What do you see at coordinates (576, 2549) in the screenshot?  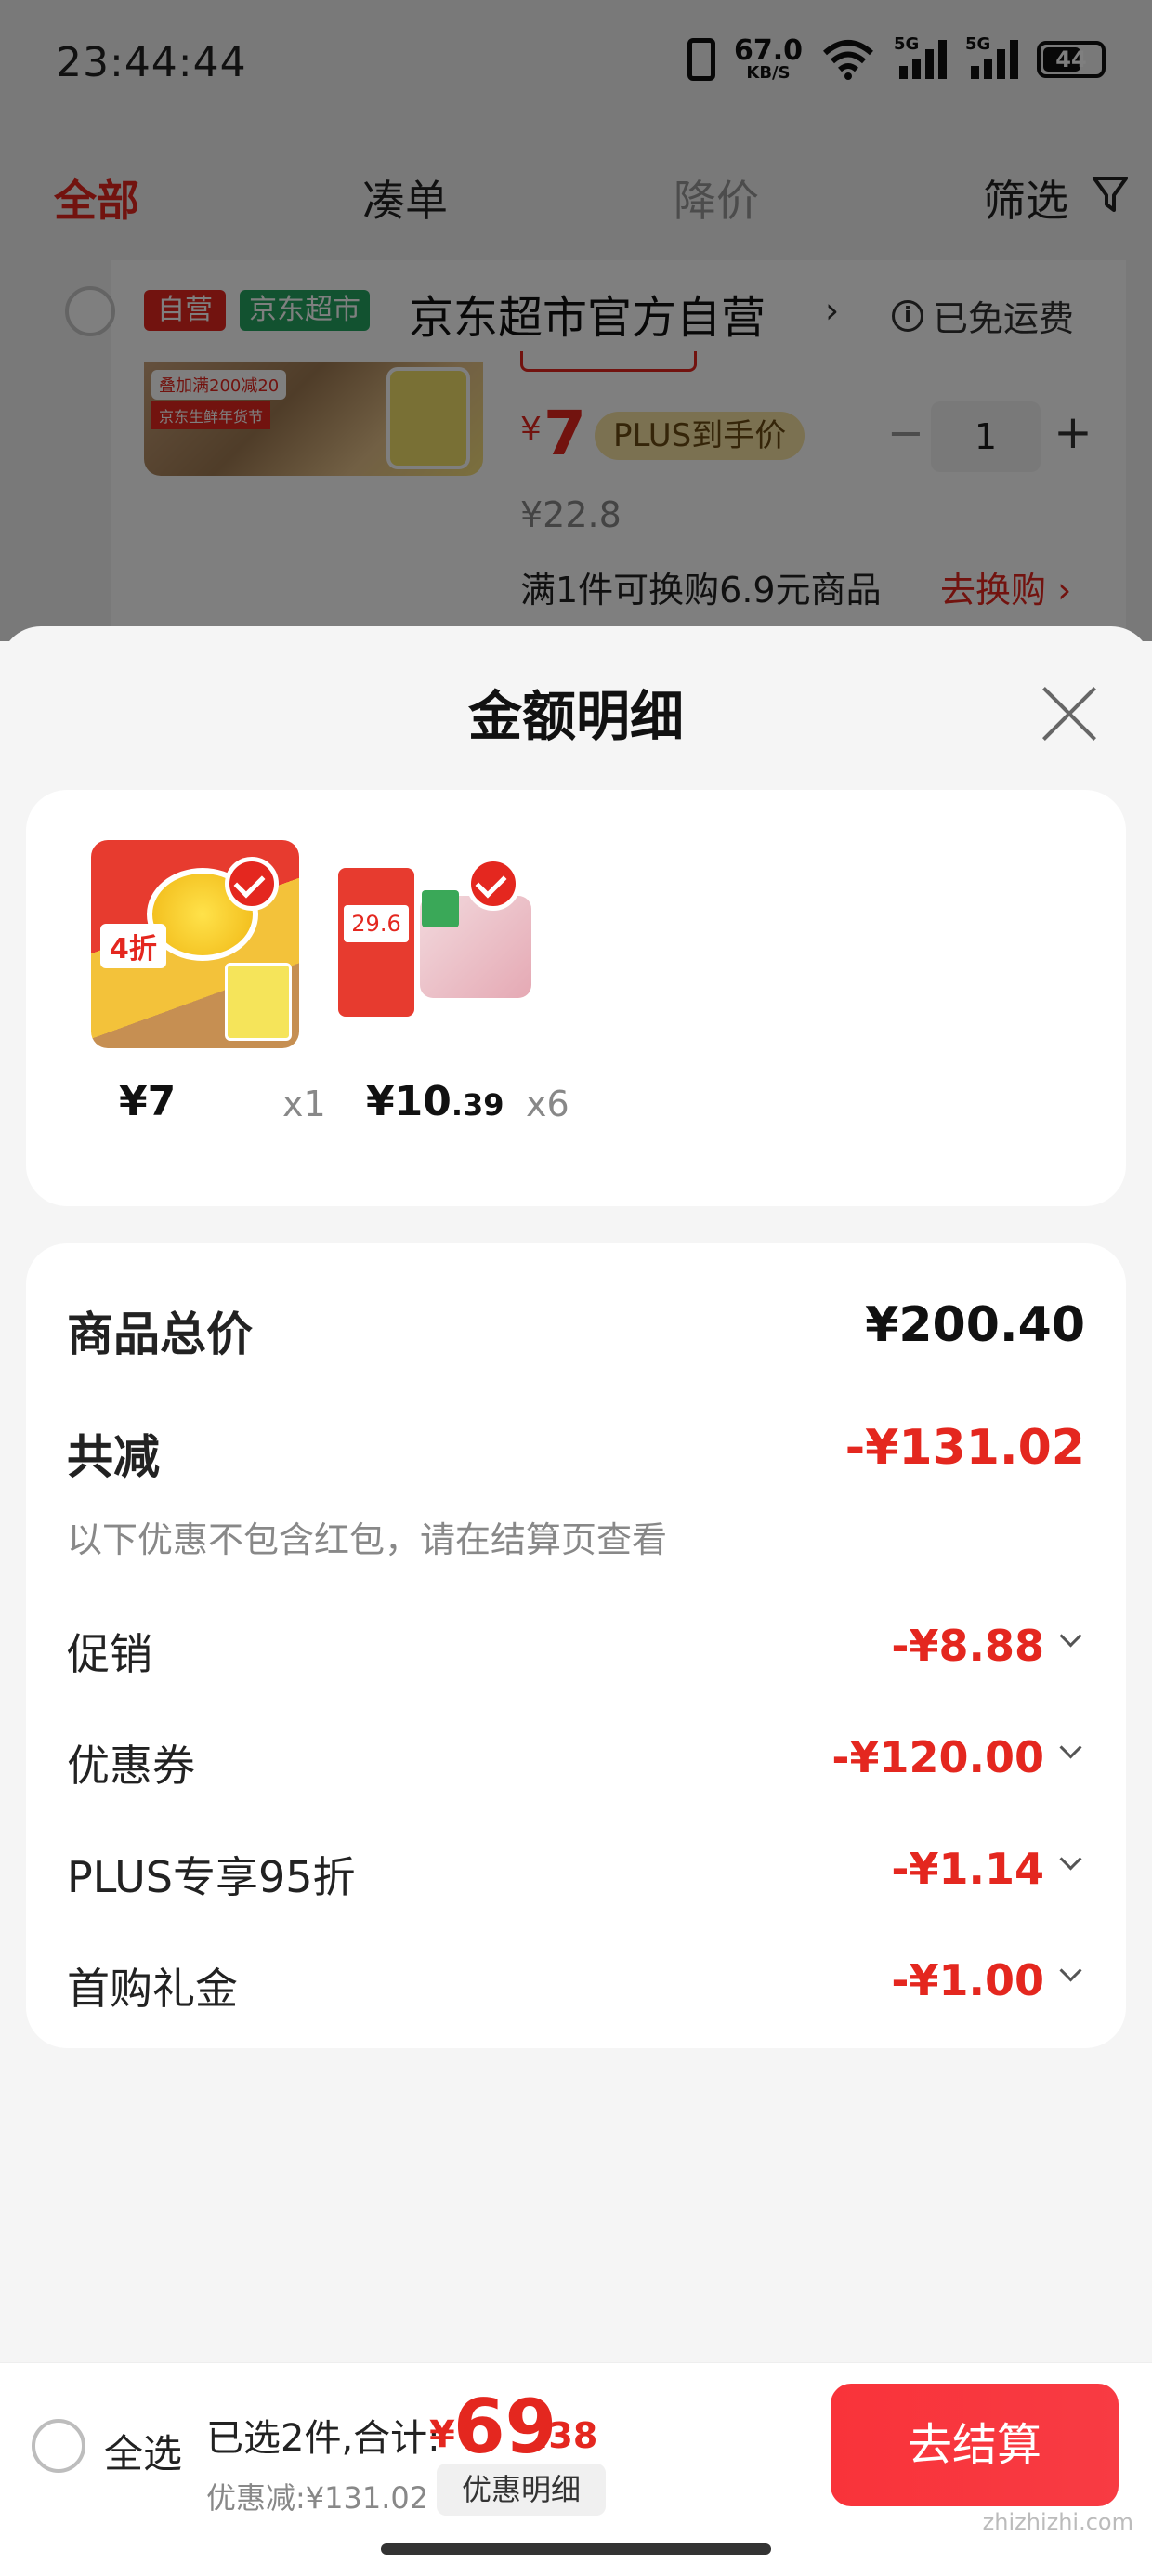 I see `home-indicator` at bounding box center [576, 2549].